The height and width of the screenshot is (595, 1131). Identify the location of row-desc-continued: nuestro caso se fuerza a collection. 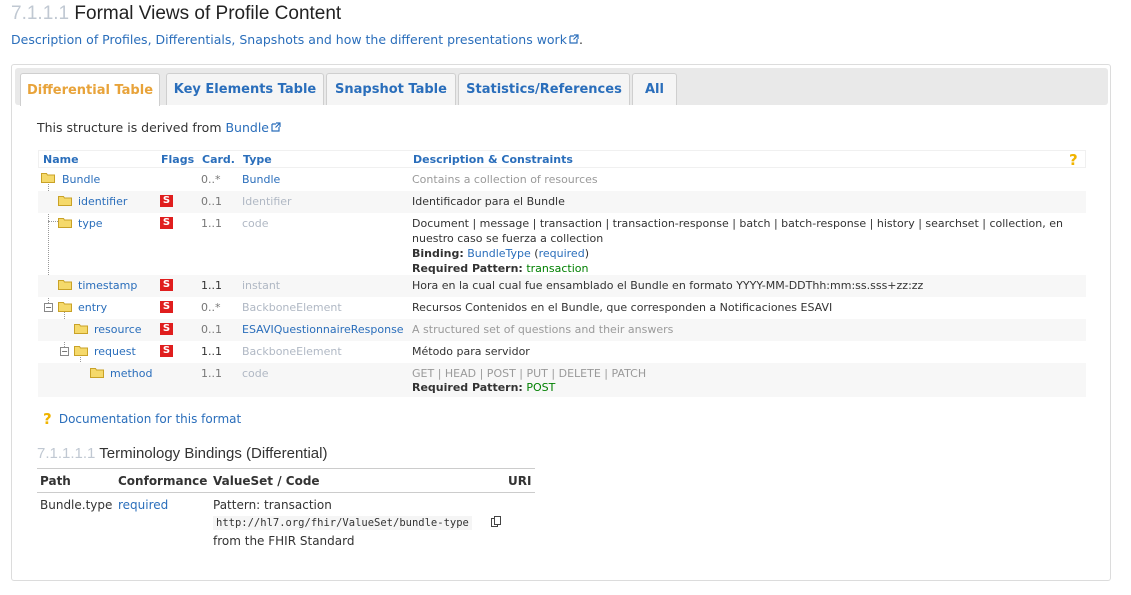
(508, 238).